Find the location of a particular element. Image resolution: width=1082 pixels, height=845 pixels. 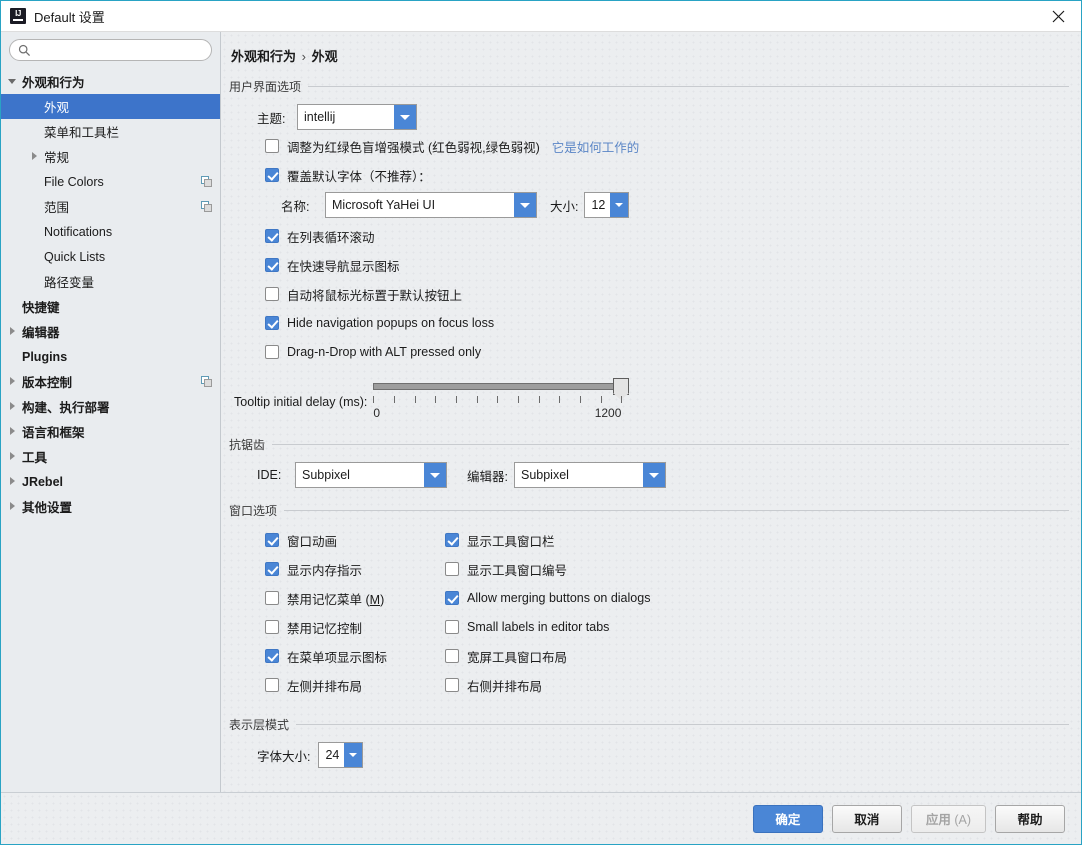

window-option-left-3-row: 禁用记忆控制 is located at coordinates (355, 627).